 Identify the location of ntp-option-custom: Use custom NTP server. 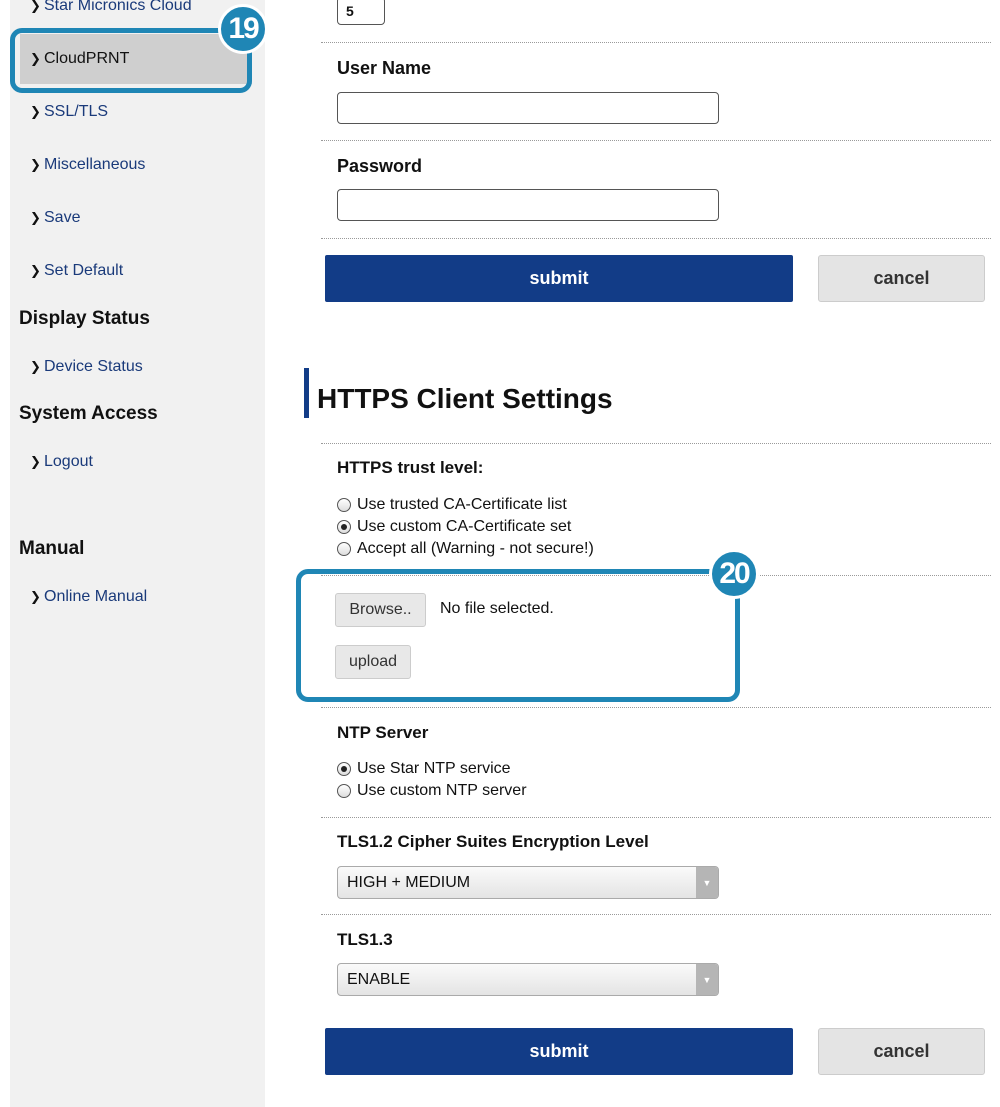
(432, 791).